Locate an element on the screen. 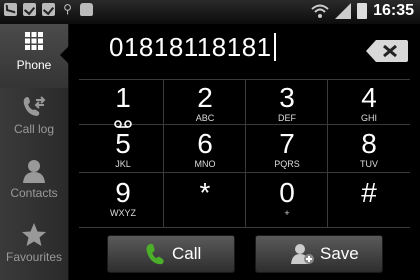 Image resolution: width=420 pixels, height=280 pixels. key-1: 1 is located at coordinates (123, 104).